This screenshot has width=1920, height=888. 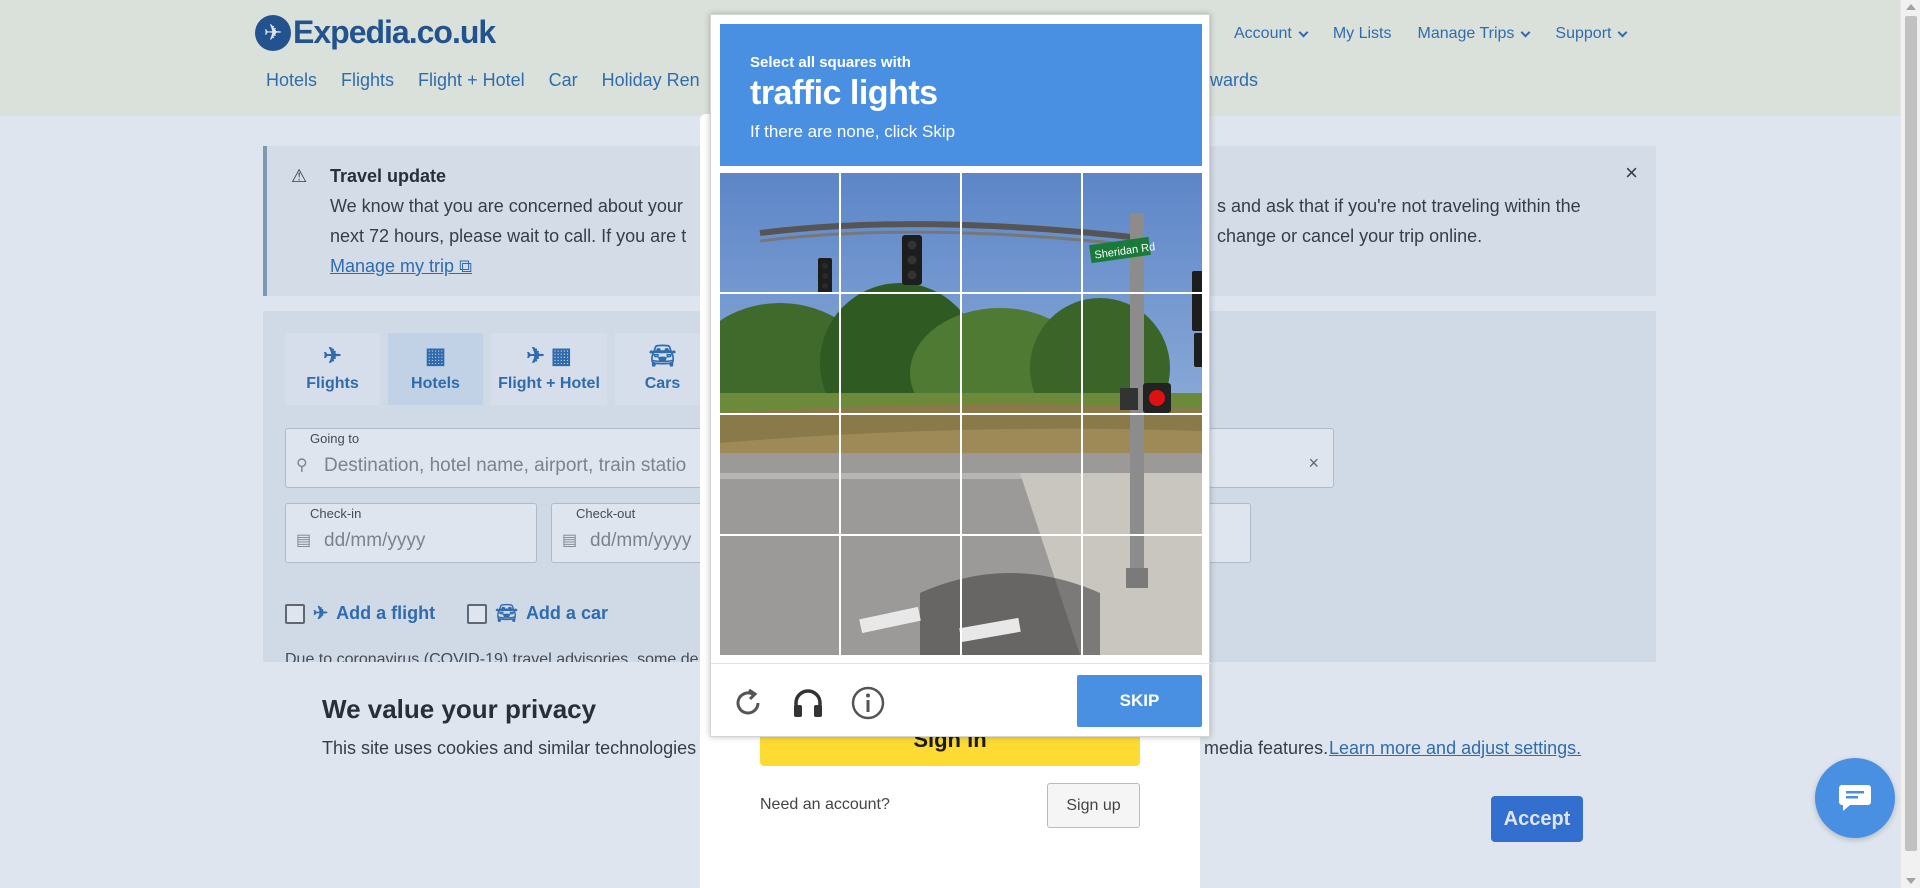 What do you see at coordinates (1911, 881) in the screenshot?
I see `scroll-down-arrow-icon` at bounding box center [1911, 881].